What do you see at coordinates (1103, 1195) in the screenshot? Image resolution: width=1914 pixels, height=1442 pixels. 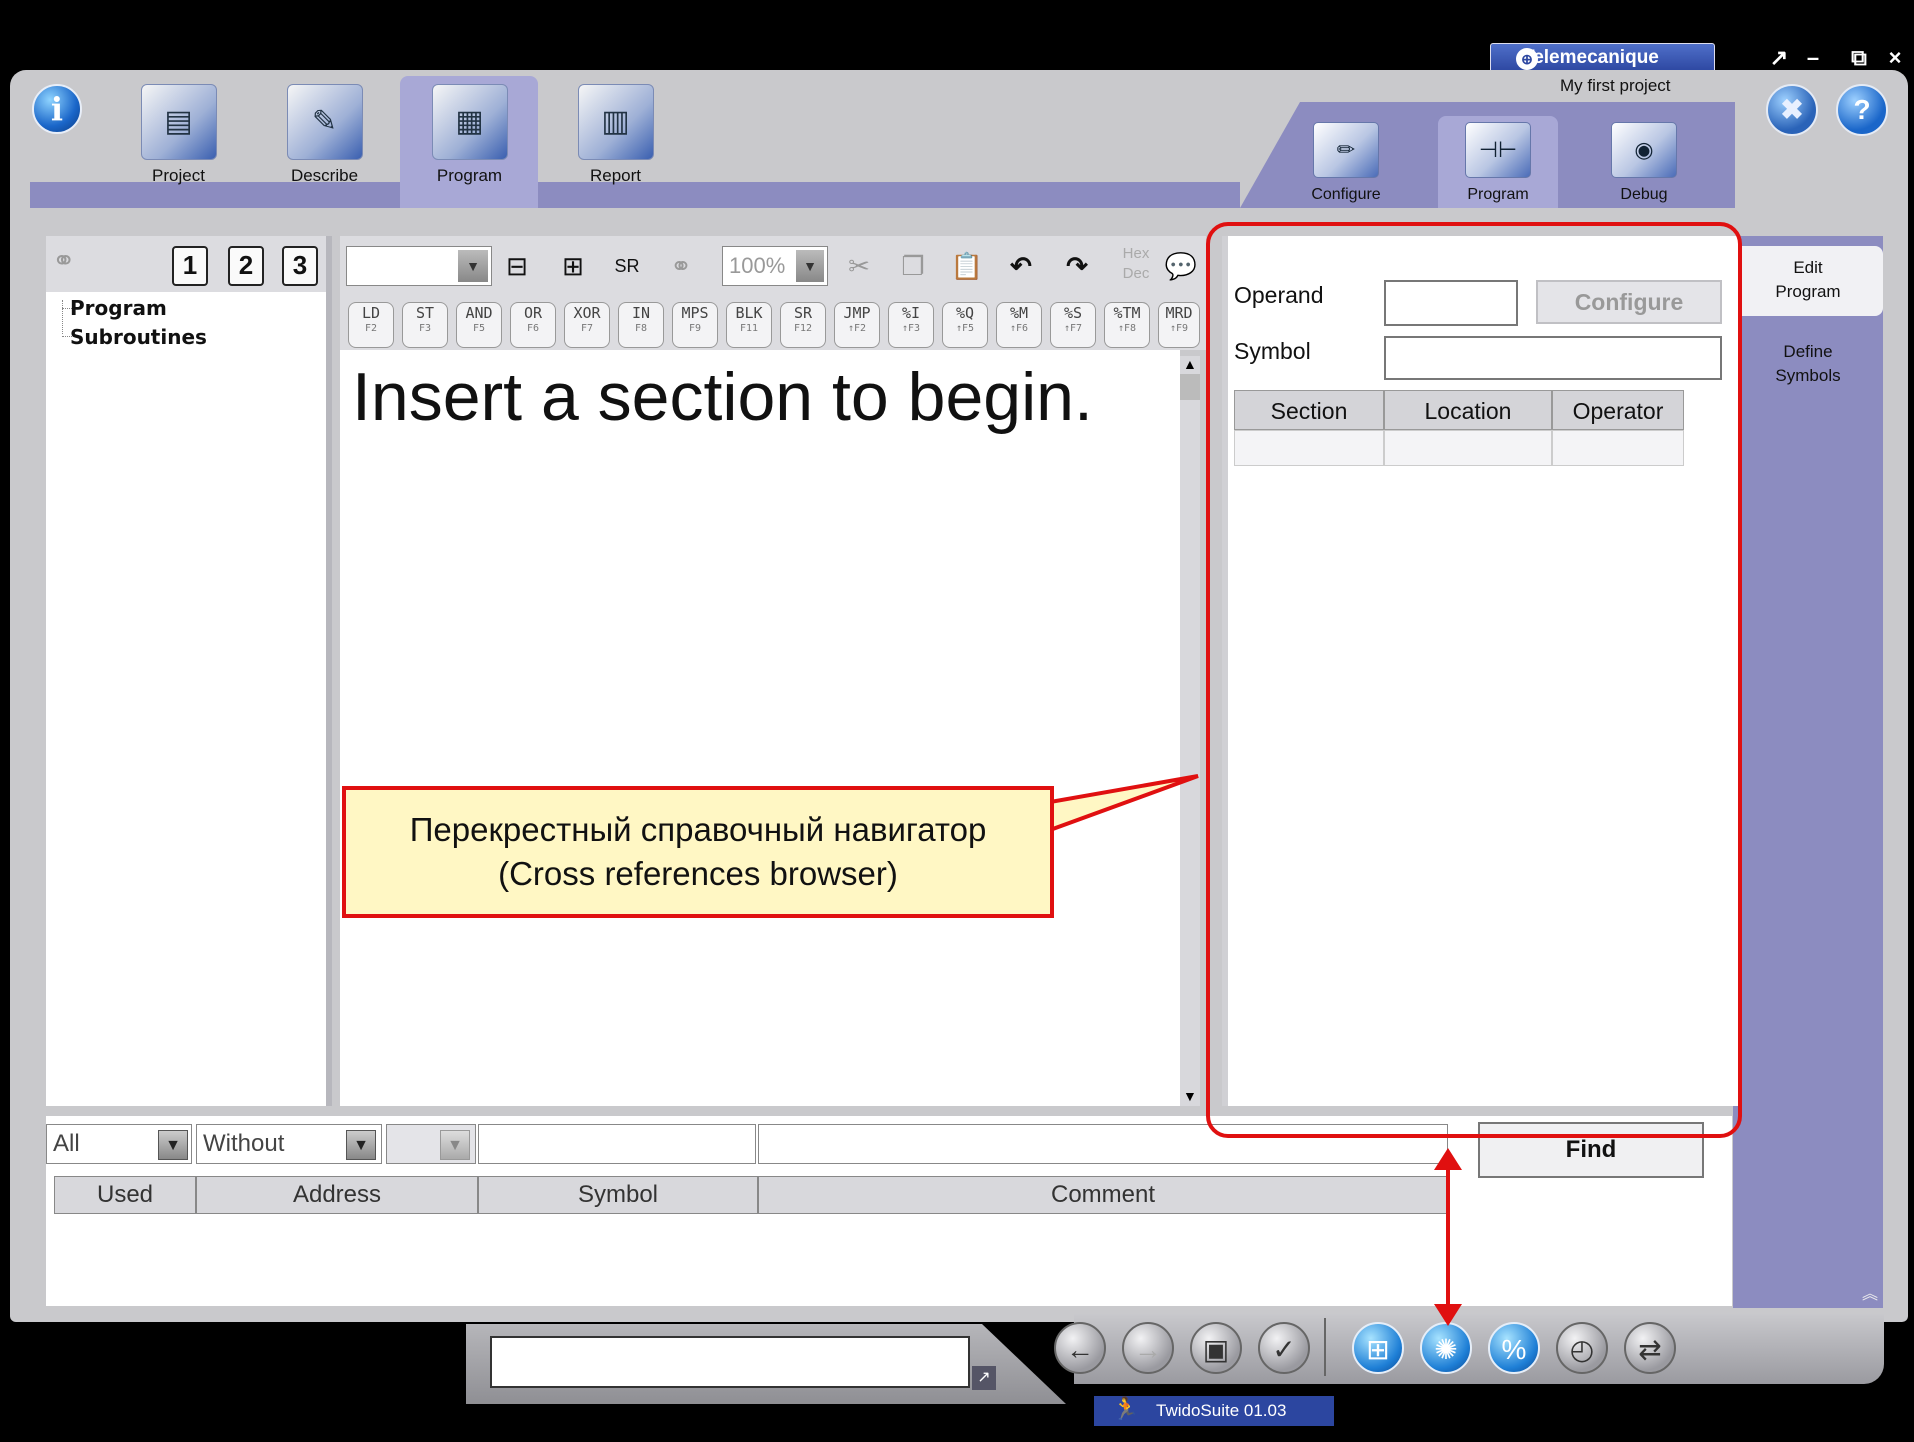 I see `column-comment: Comment` at bounding box center [1103, 1195].